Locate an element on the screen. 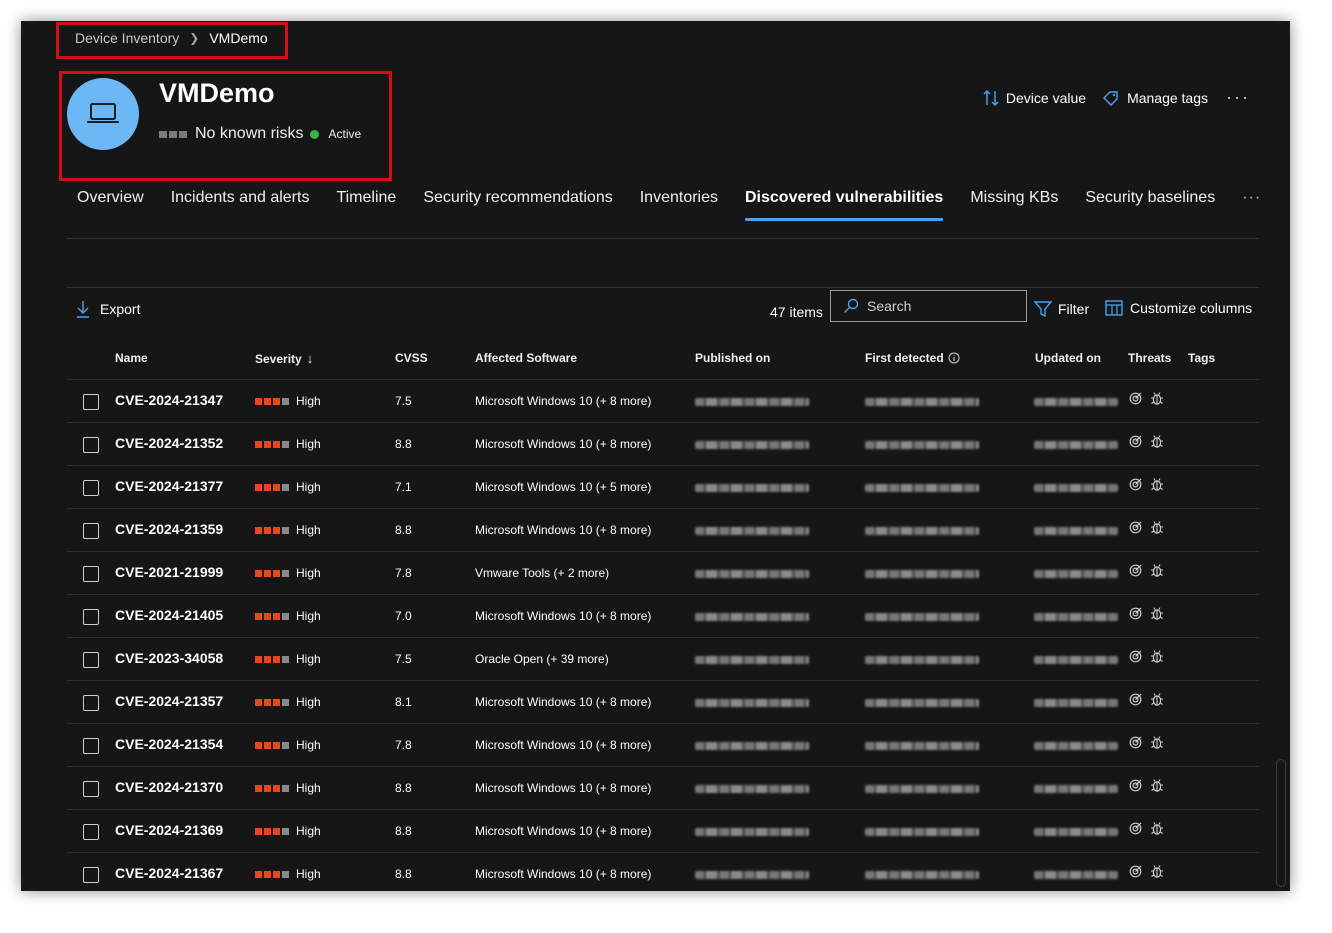  tab-discovered-vulnerabilities: Discovered vulnerabilities is located at coordinates (844, 205).